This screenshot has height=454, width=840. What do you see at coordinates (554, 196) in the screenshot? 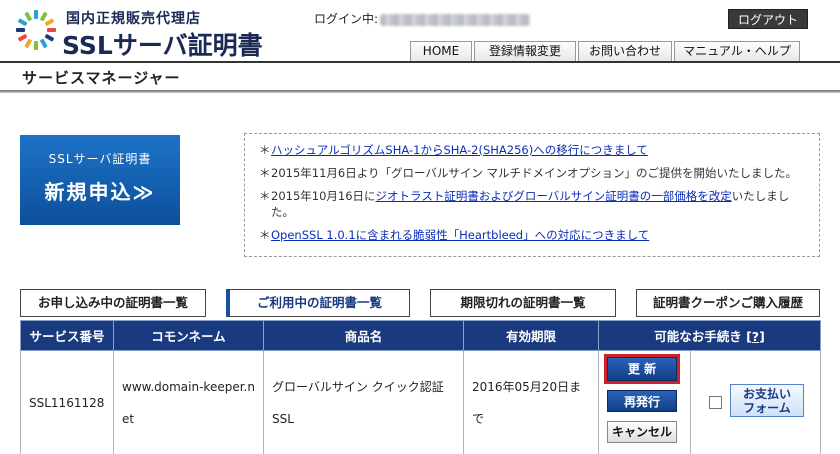
I see `news-link-price-change: ジオトラスト証明書およびグローバルサイン証明書の一部価格を改定` at bounding box center [554, 196].